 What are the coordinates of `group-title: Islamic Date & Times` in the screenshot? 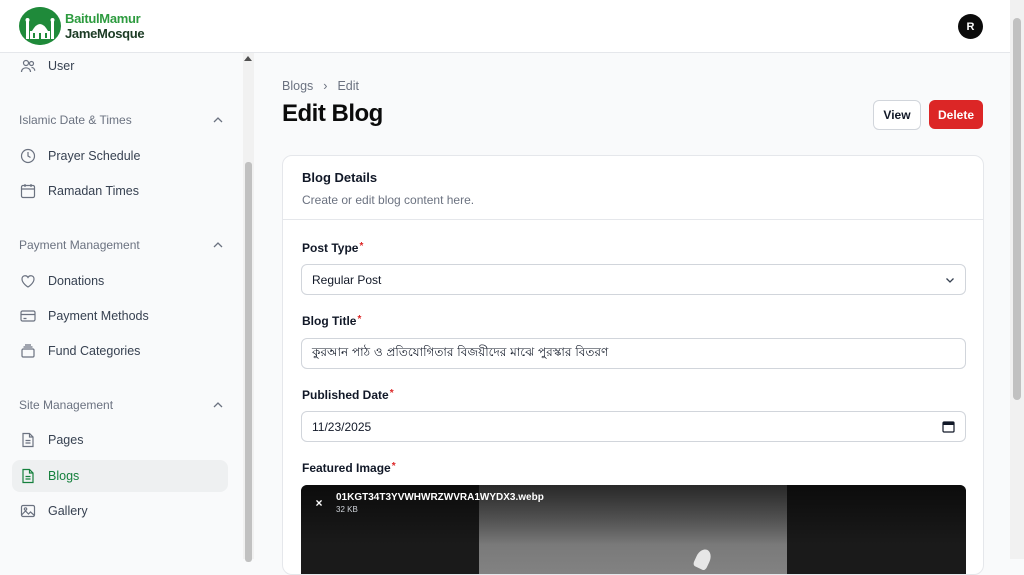 It's located at (75, 120).